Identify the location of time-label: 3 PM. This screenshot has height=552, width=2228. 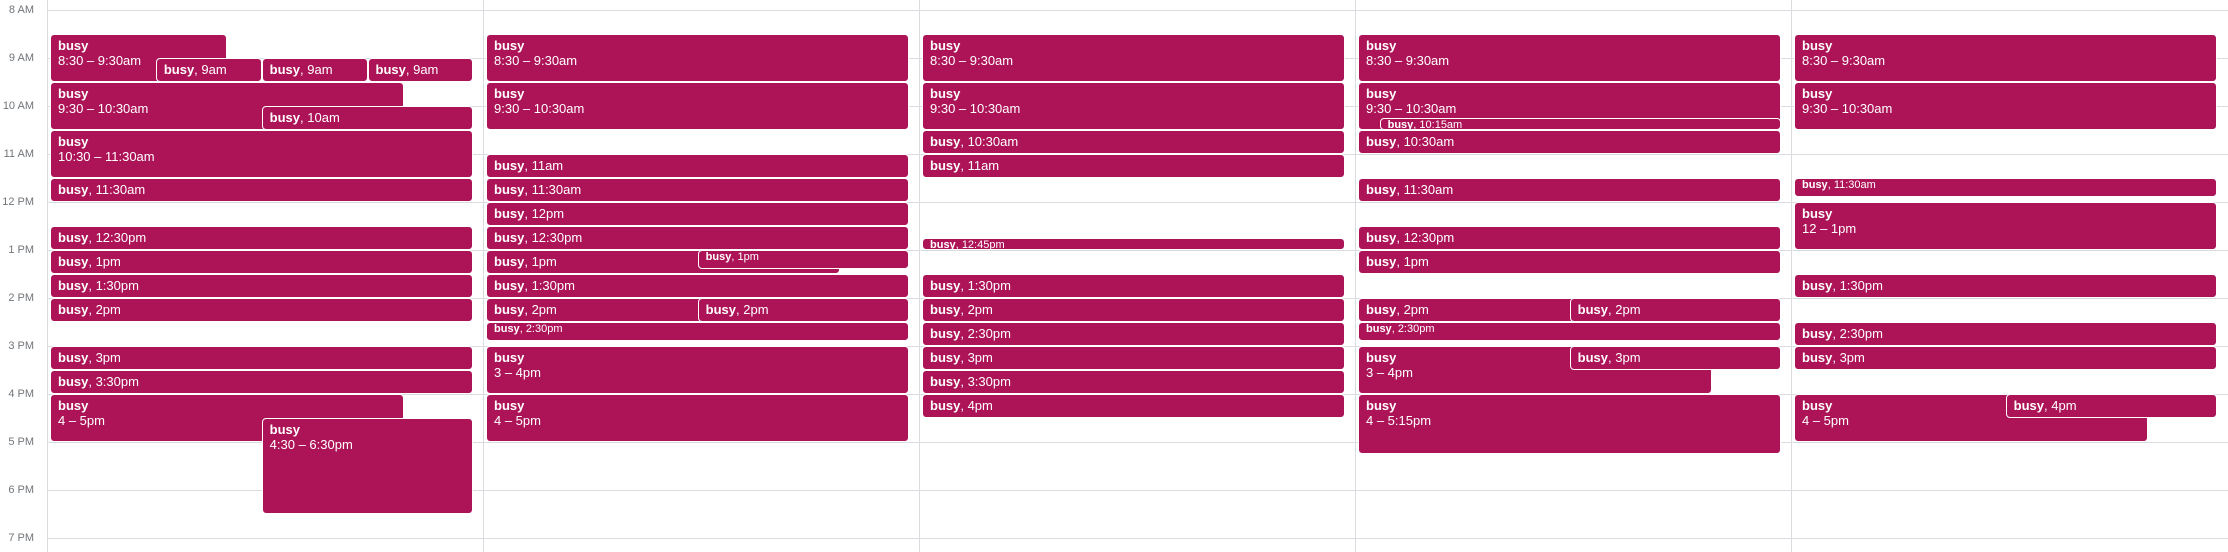
(21, 346).